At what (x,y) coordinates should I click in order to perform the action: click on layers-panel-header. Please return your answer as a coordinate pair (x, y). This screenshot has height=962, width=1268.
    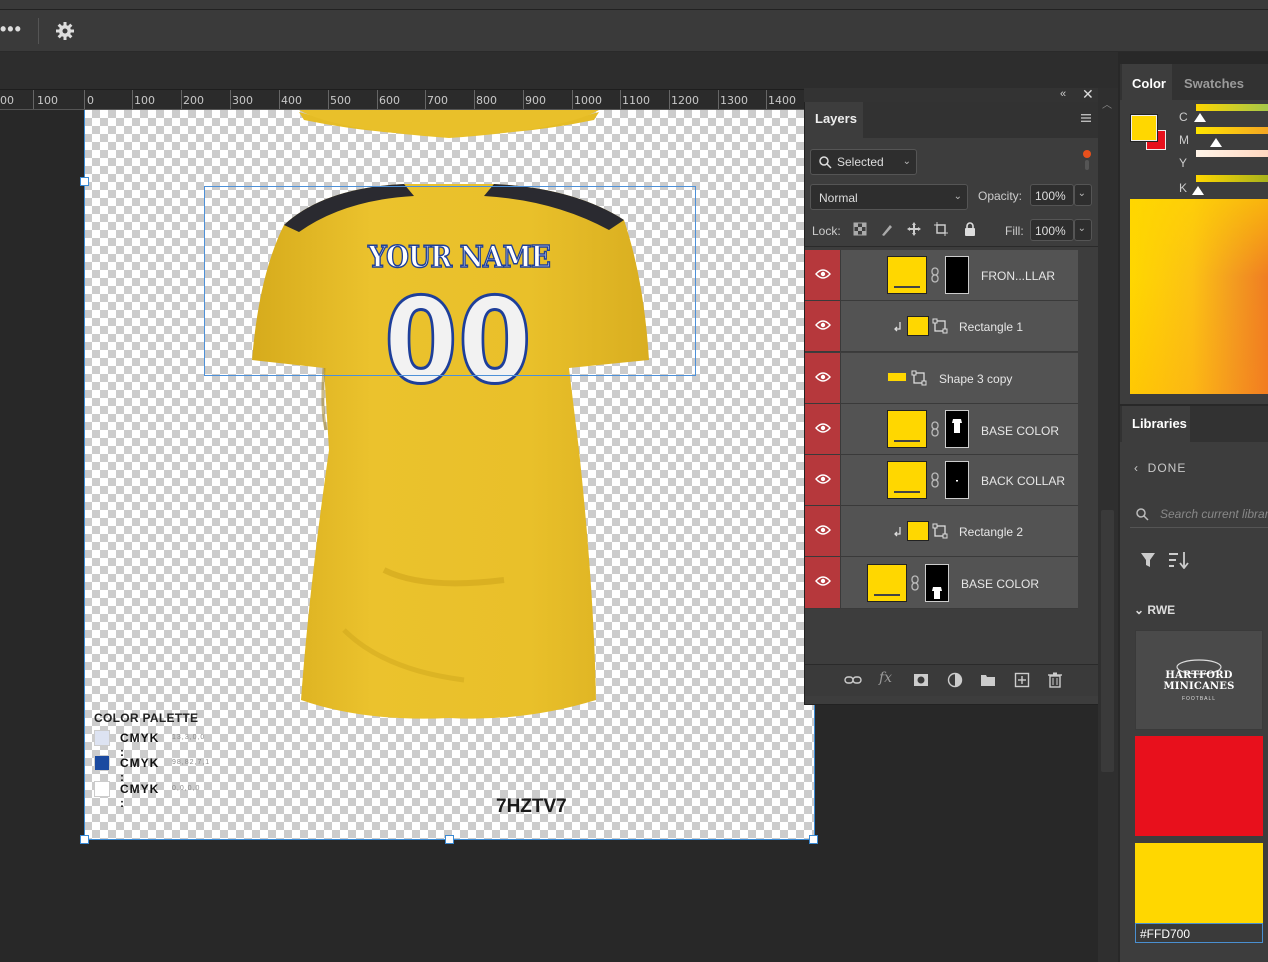
    Looking at the image, I should click on (951, 95).